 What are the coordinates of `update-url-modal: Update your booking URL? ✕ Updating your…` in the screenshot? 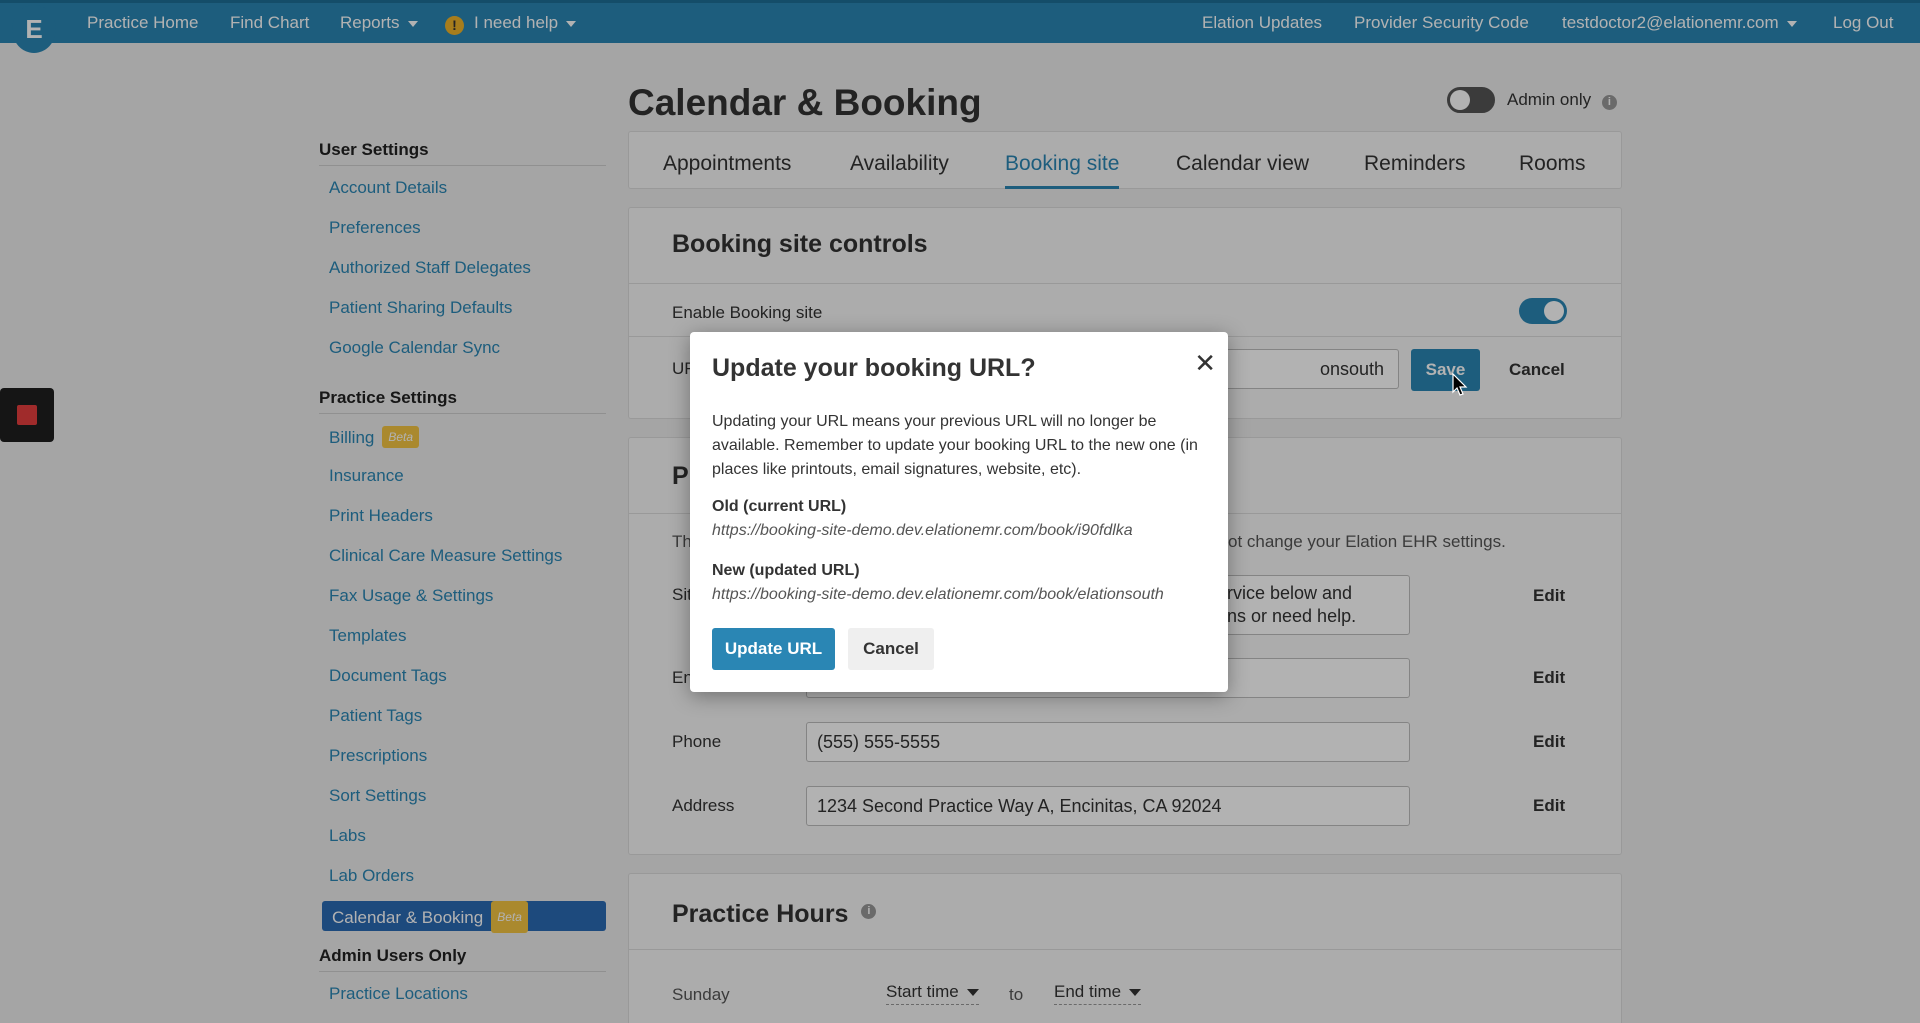 It's located at (959, 512).